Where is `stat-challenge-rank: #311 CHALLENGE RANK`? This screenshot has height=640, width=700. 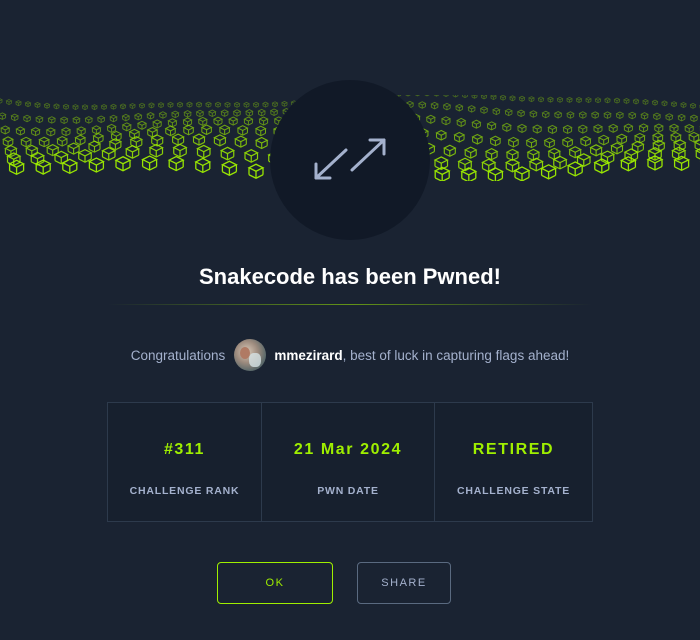 stat-challenge-rank: #311 CHALLENGE RANK is located at coordinates (185, 462).